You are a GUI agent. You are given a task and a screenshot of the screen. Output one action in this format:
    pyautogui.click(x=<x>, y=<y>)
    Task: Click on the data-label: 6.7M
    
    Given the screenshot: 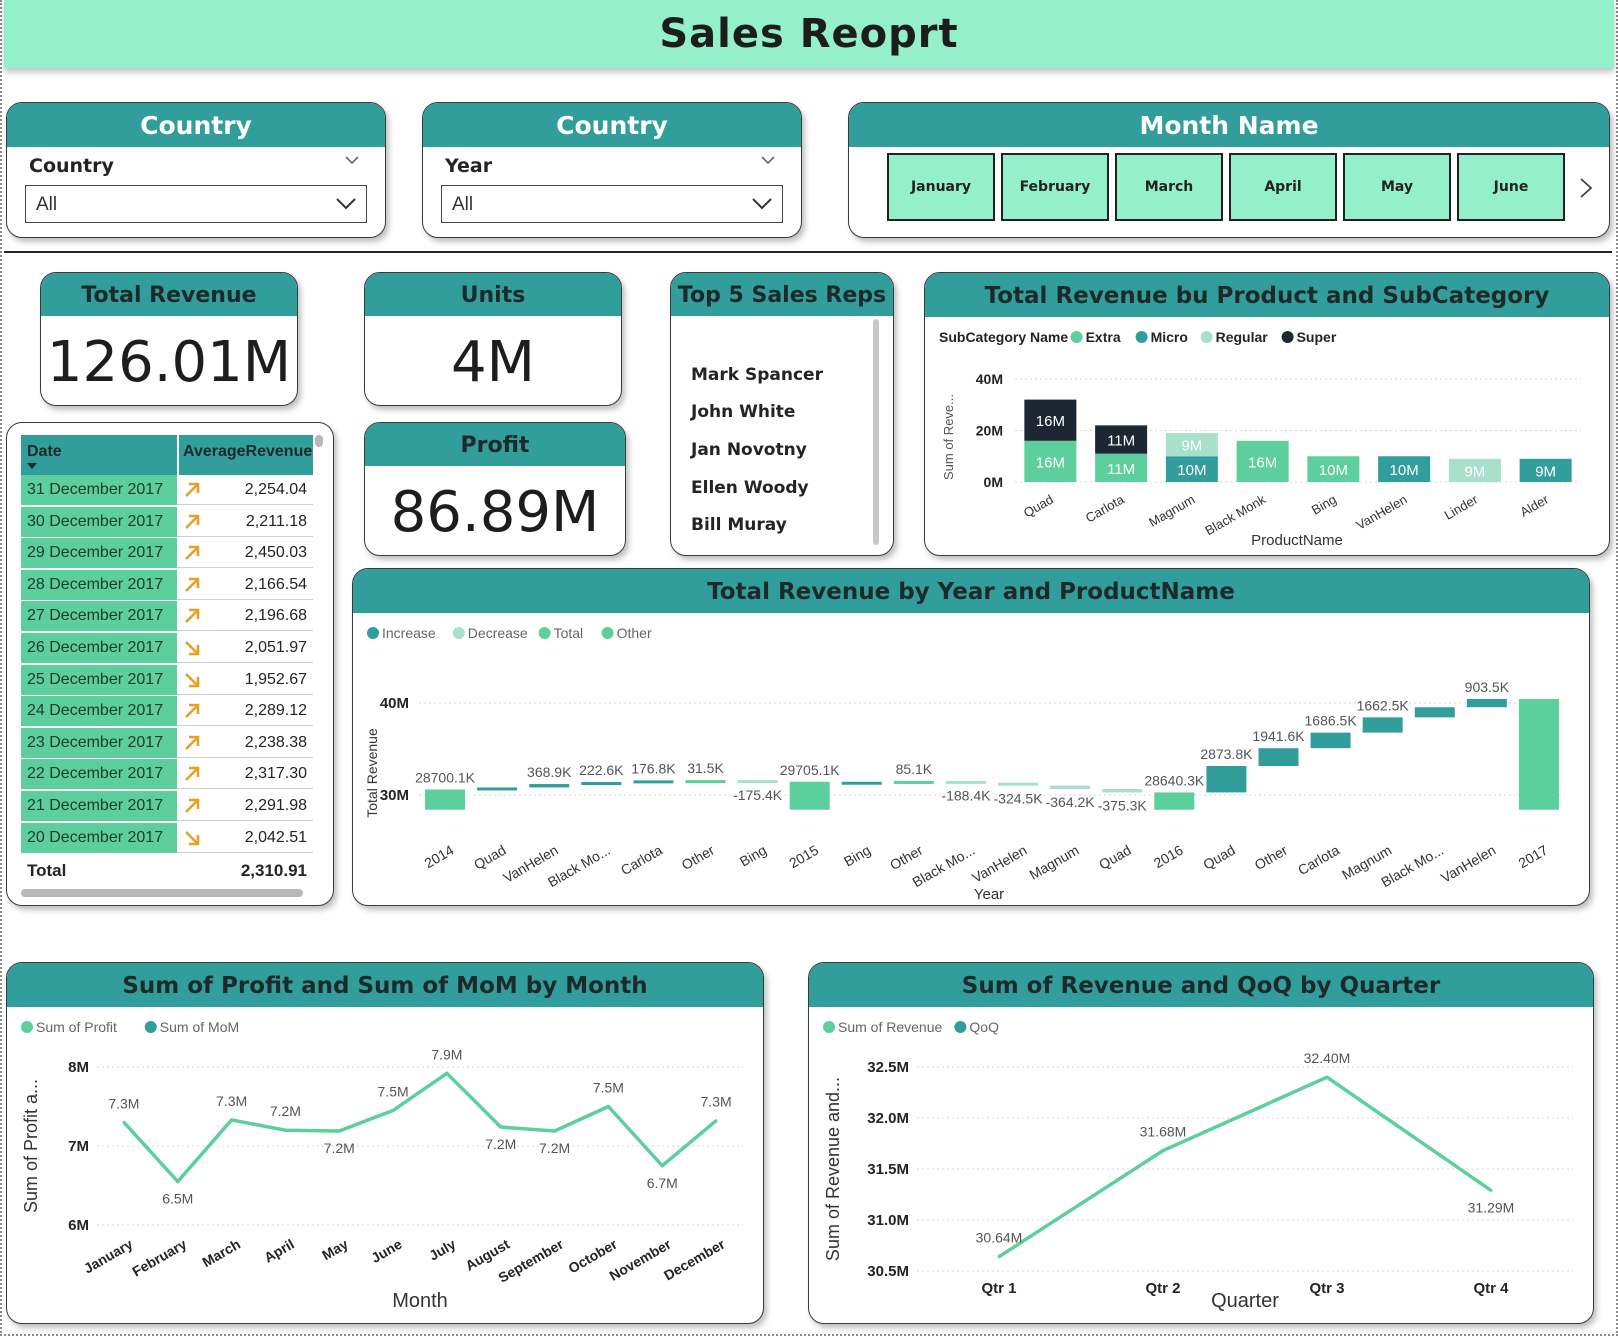 What is the action you would take?
    pyautogui.click(x=662, y=1183)
    